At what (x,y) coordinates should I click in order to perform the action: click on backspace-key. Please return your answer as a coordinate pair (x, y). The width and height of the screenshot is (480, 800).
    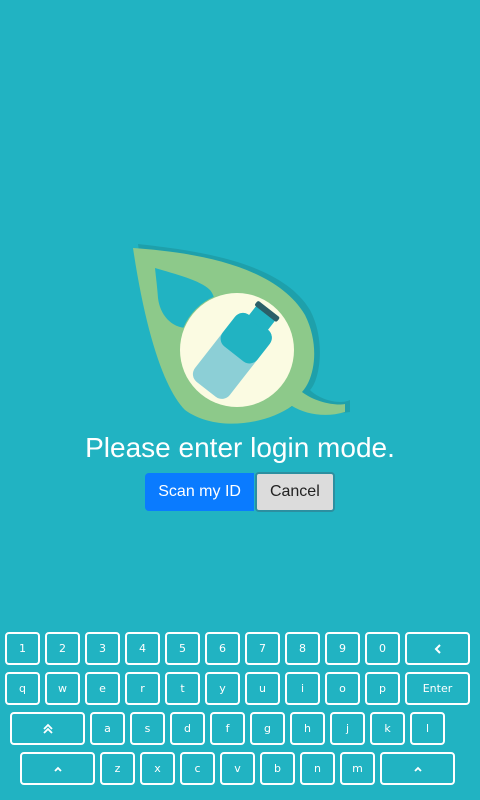
    Looking at the image, I should click on (437, 648).